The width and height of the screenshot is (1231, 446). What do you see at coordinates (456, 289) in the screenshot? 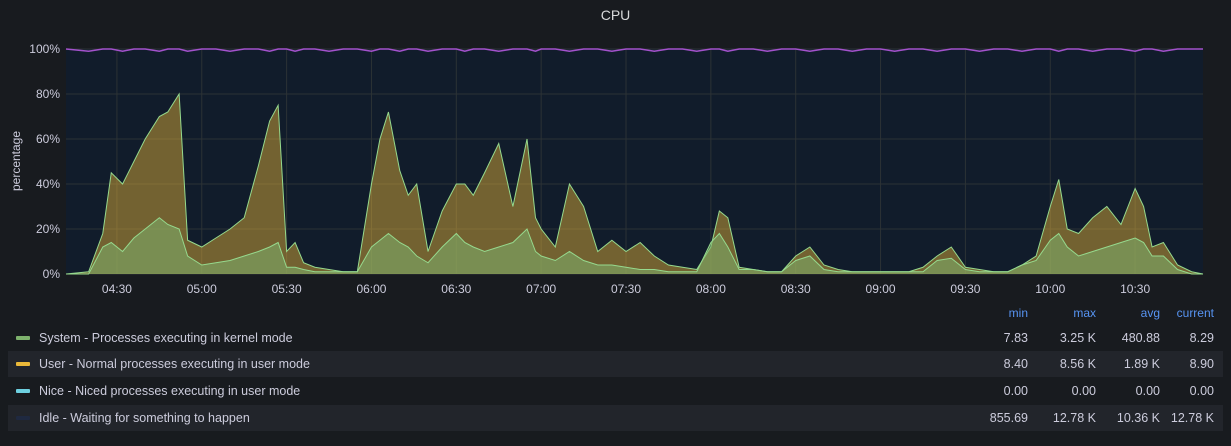
I see `x-tick-label: 06:30` at bounding box center [456, 289].